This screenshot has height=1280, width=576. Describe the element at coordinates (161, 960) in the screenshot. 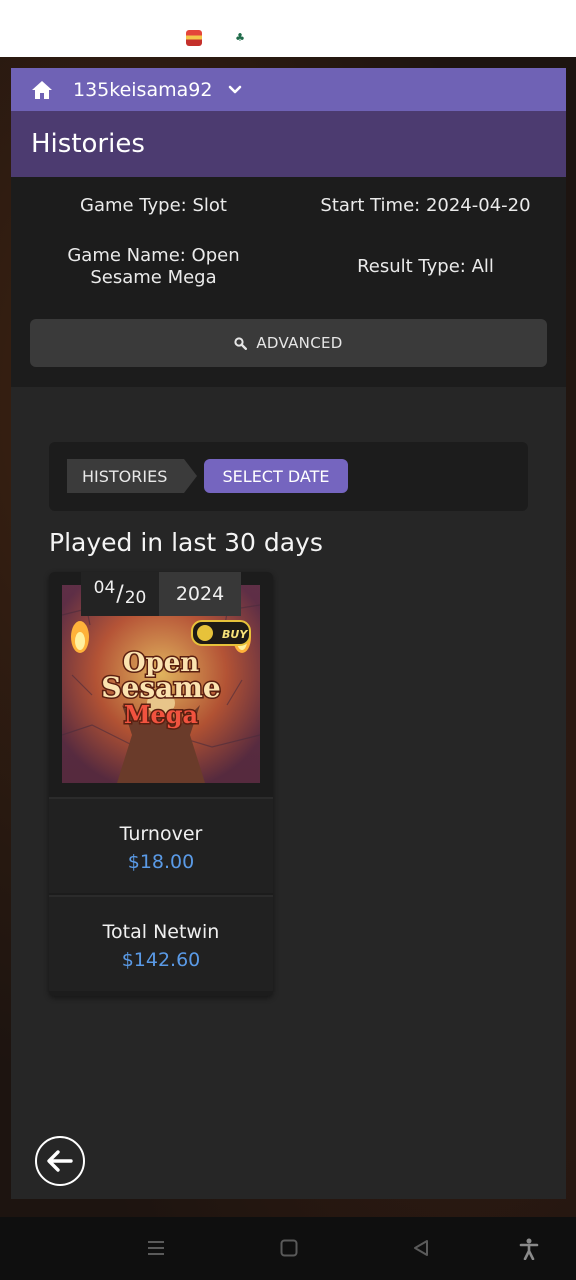

I see `netwin-value: $142.60` at that location.